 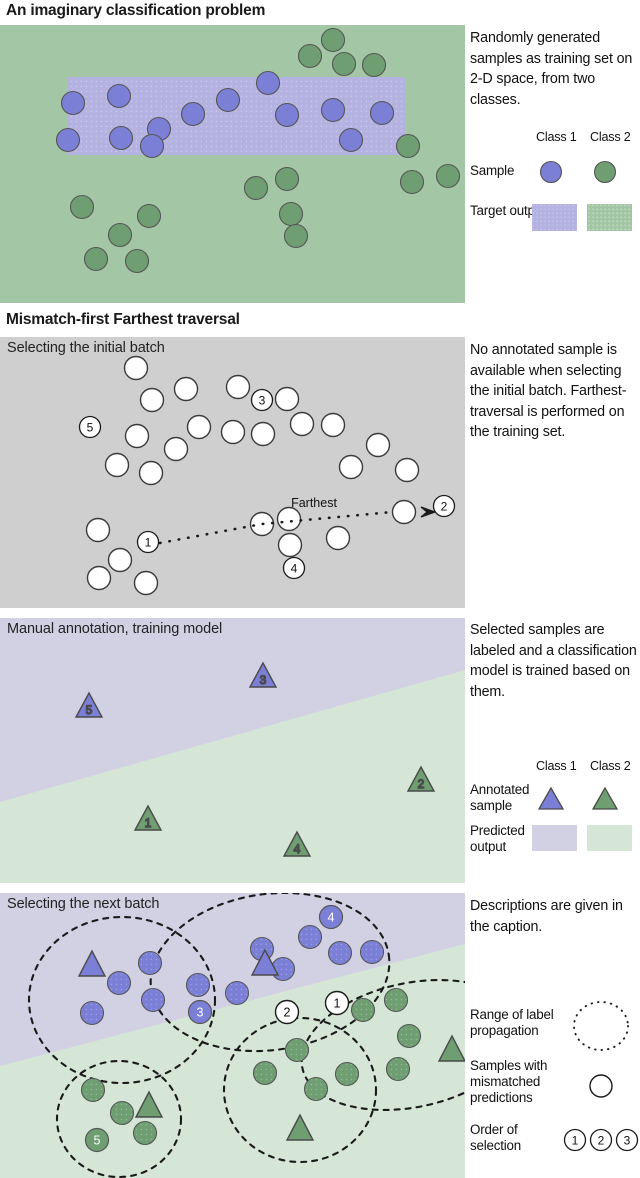 I want to click on legend-triangle-class1, so click(x=551, y=798).